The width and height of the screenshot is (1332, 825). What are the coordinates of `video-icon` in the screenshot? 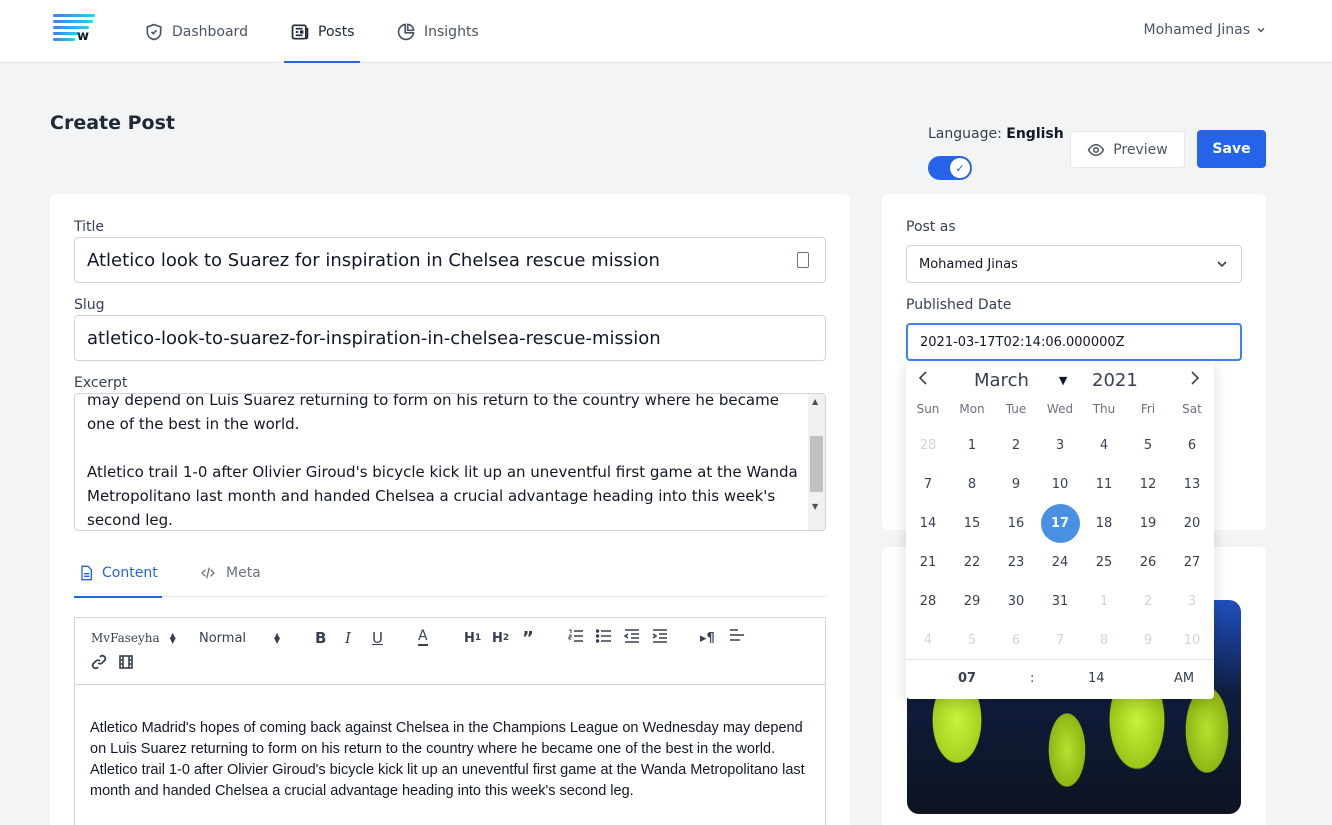 It's located at (126, 662).